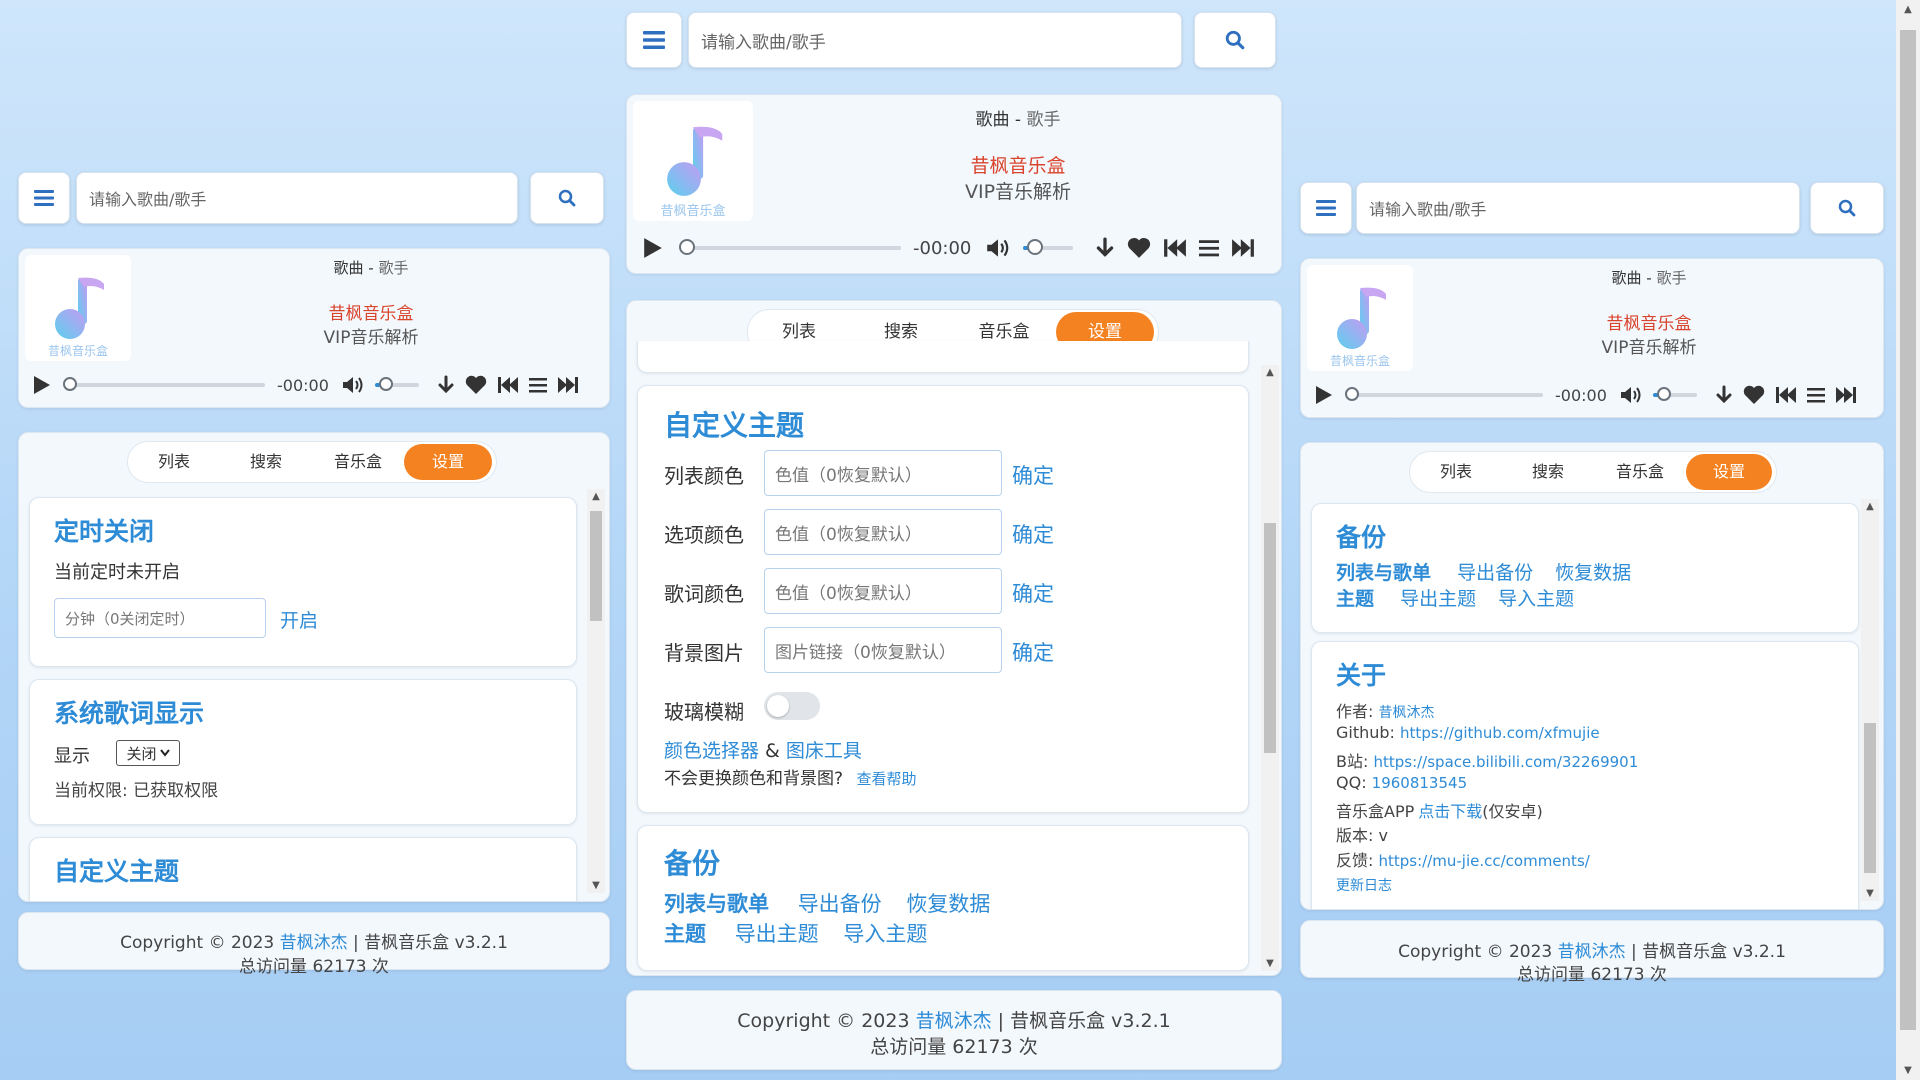 Image resolution: width=1920 pixels, height=1080 pixels. What do you see at coordinates (1384, 573) in the screenshot?
I see `backup-list-label: 列表与歌单` at bounding box center [1384, 573].